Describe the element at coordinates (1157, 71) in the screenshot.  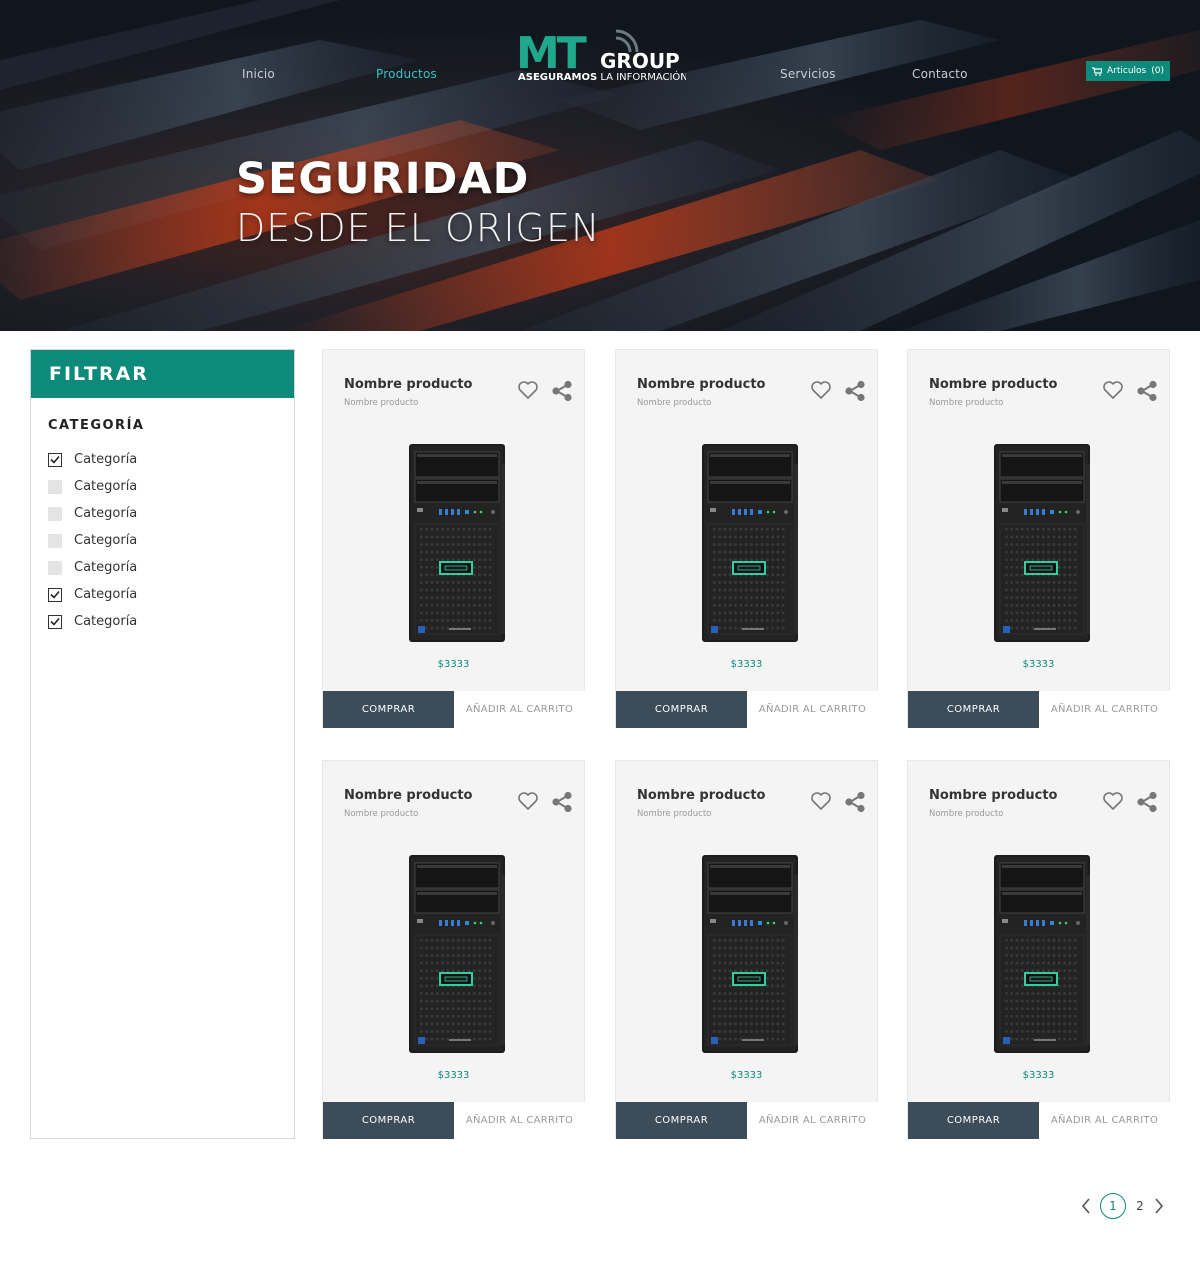
I see `cart-count: (0)` at that location.